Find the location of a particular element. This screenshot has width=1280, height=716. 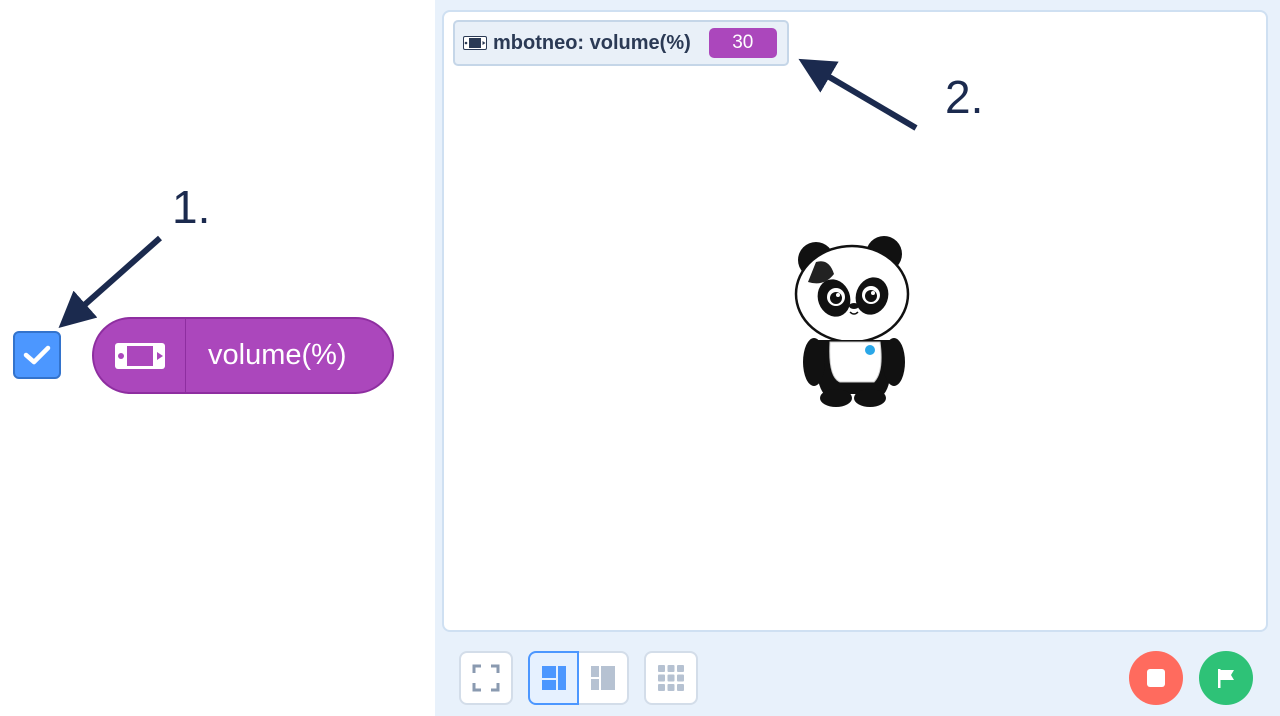

layout-normal-icon is located at coordinates (553, 678).